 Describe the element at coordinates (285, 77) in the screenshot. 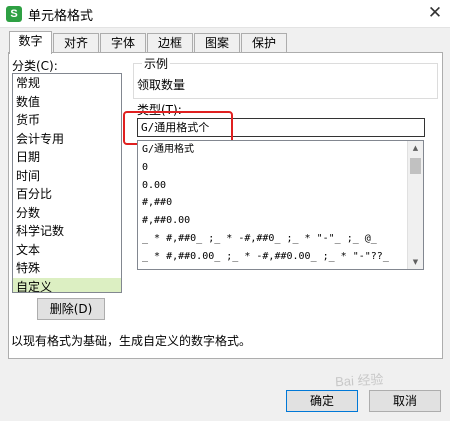

I see `sample-group: 示例 领取数量` at that location.